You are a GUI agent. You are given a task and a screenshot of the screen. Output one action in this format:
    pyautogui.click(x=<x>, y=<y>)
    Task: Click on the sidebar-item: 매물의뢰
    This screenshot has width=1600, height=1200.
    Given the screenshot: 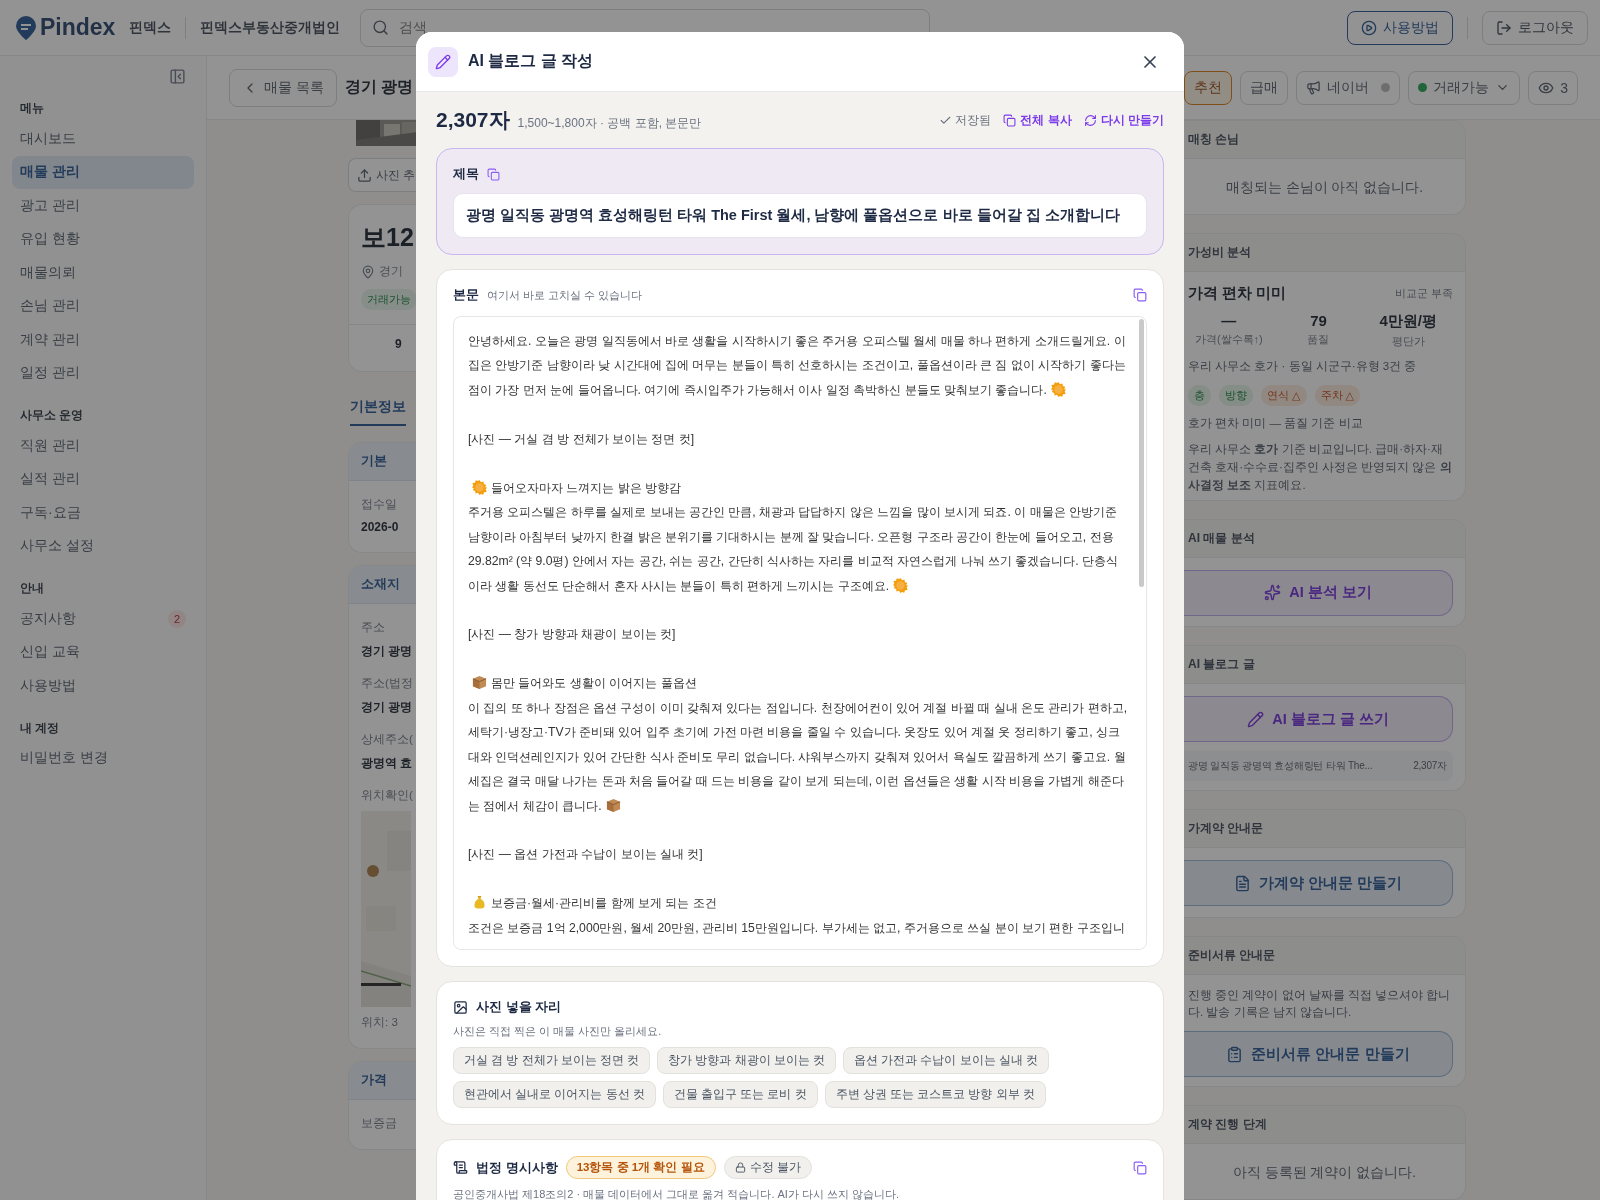 What is the action you would take?
    pyautogui.click(x=103, y=273)
    